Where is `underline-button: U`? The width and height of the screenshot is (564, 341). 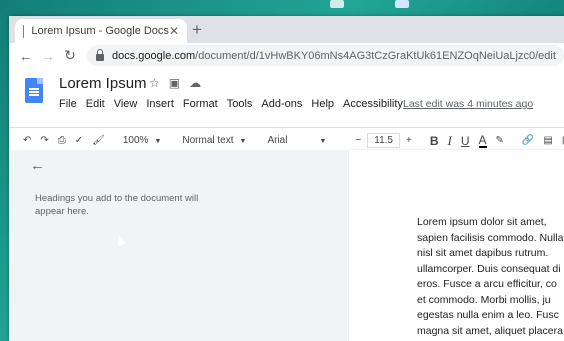 underline-button: U is located at coordinates (465, 141).